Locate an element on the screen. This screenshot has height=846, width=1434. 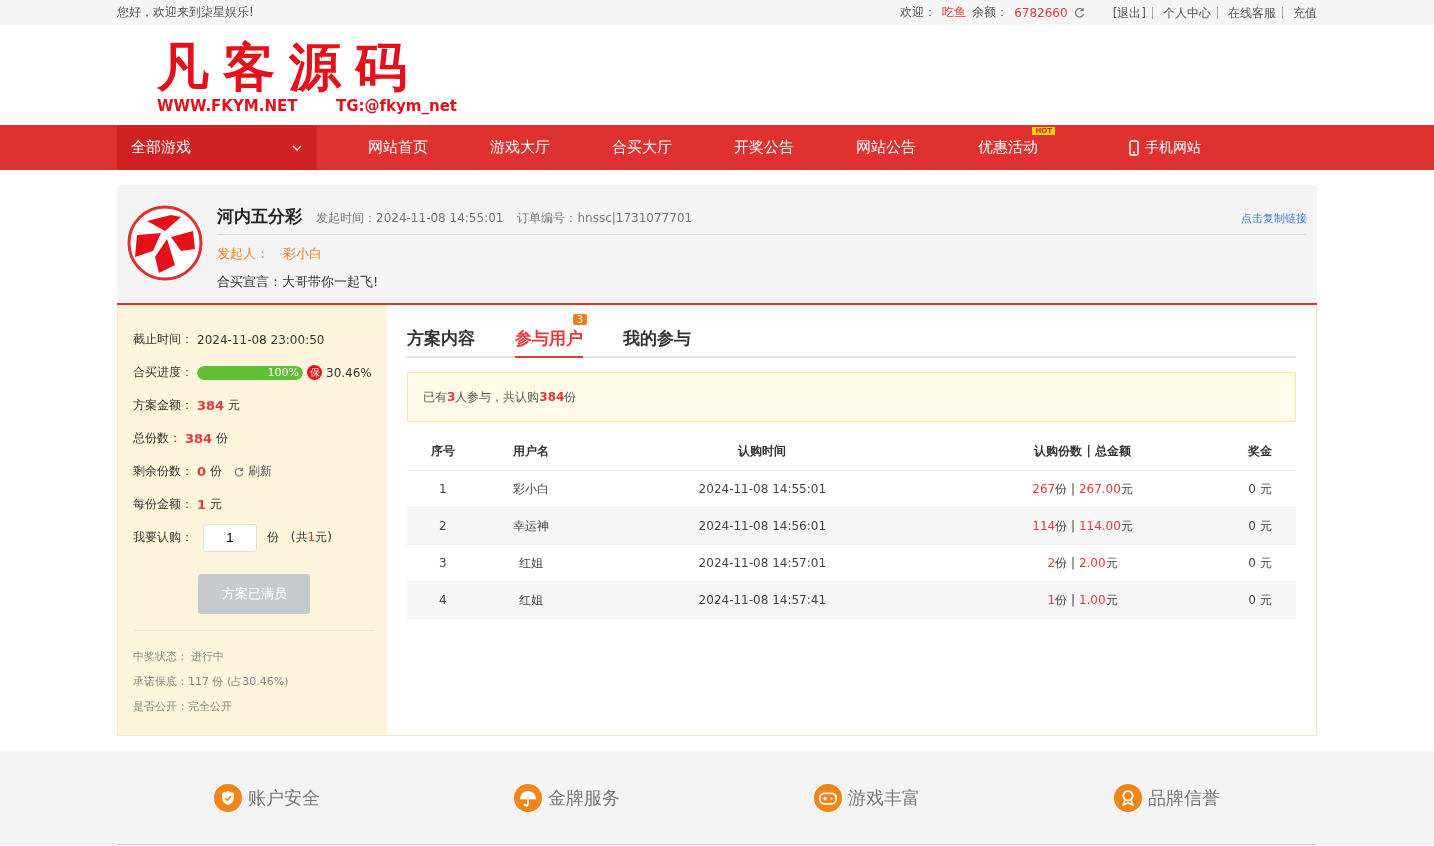
medal-icon is located at coordinates (1128, 797).